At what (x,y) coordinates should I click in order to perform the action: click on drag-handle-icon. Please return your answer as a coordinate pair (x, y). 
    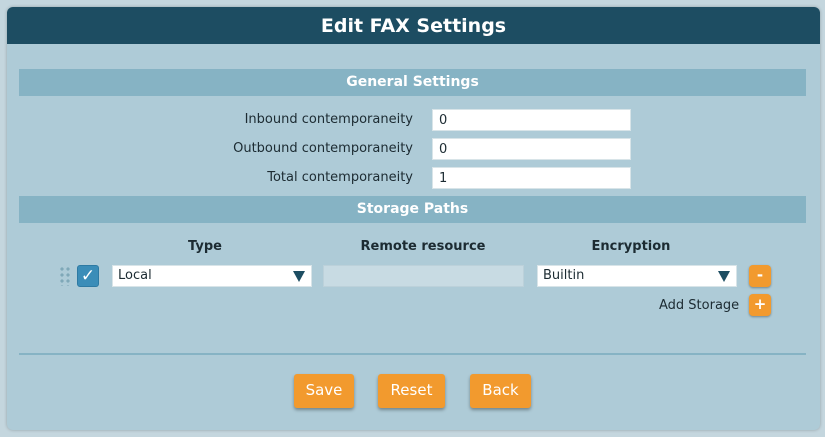
    Looking at the image, I should click on (65, 276).